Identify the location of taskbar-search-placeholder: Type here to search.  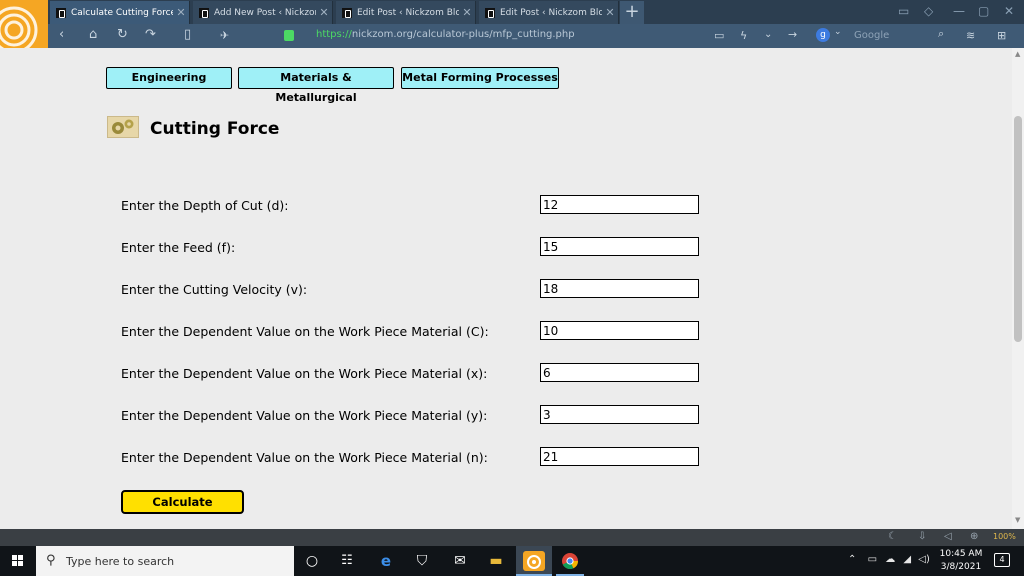
(120, 561).